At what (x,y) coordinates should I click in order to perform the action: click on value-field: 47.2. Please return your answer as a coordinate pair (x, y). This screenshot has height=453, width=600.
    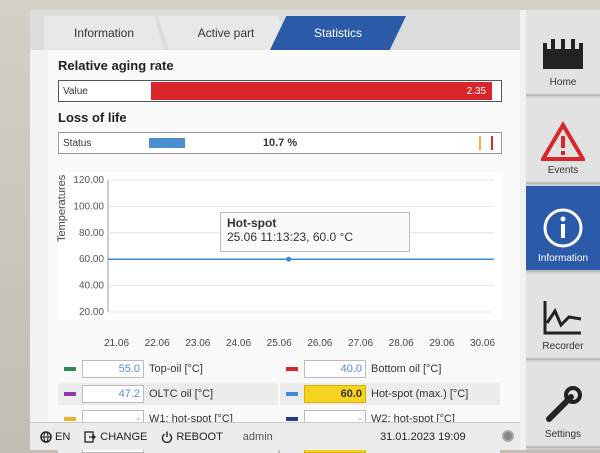
    Looking at the image, I should click on (113, 394).